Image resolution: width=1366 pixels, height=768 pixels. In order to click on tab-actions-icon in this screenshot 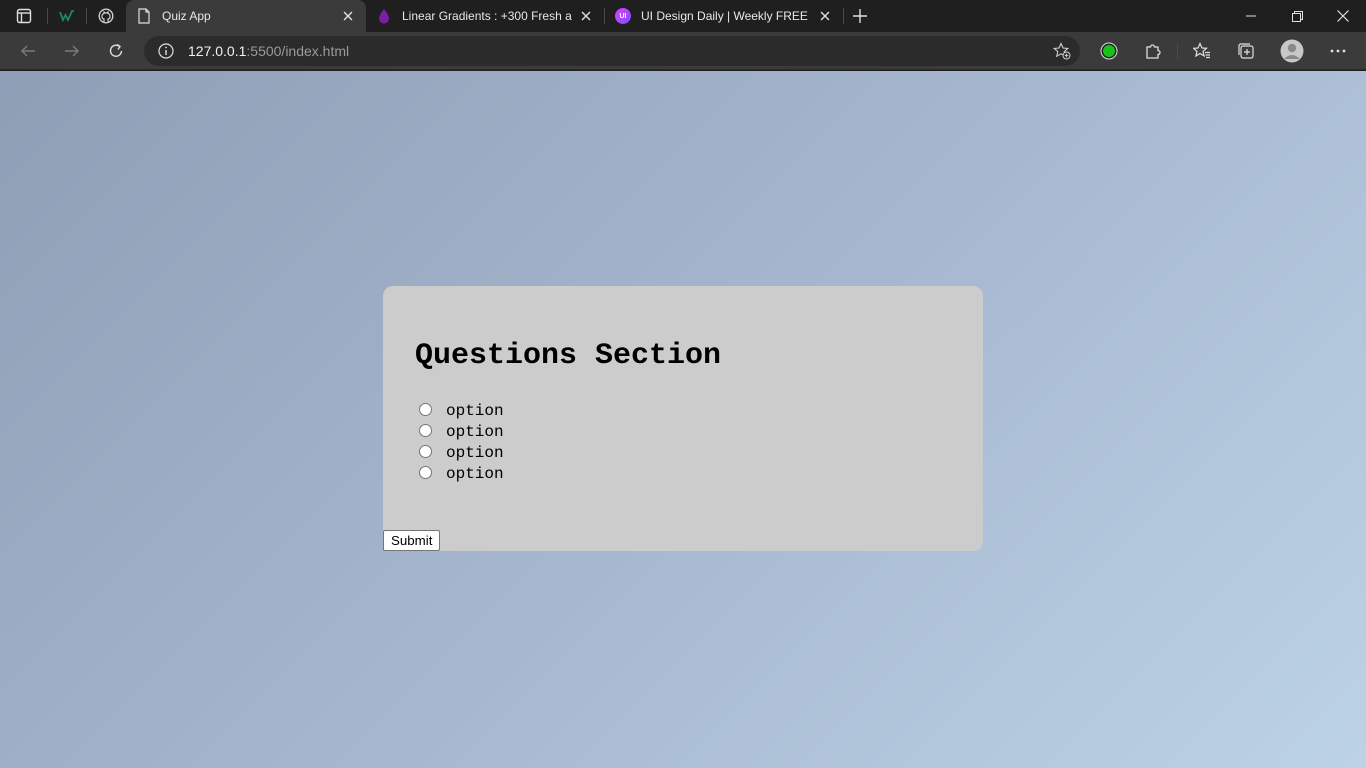, I will do `click(24, 16)`.